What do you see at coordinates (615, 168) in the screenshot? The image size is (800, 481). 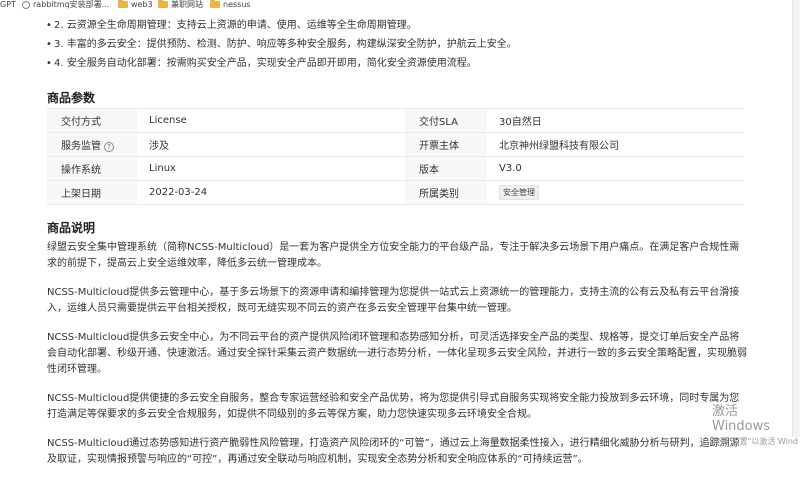 I see `param-value: V3.0` at bounding box center [615, 168].